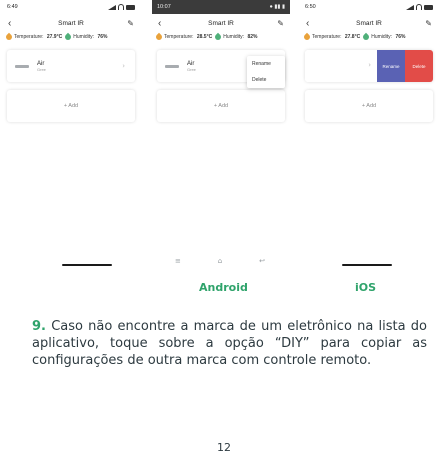 The image size is (448, 468). Describe the element at coordinates (366, 287) in the screenshot. I see `caption-ios: iOS` at that location.